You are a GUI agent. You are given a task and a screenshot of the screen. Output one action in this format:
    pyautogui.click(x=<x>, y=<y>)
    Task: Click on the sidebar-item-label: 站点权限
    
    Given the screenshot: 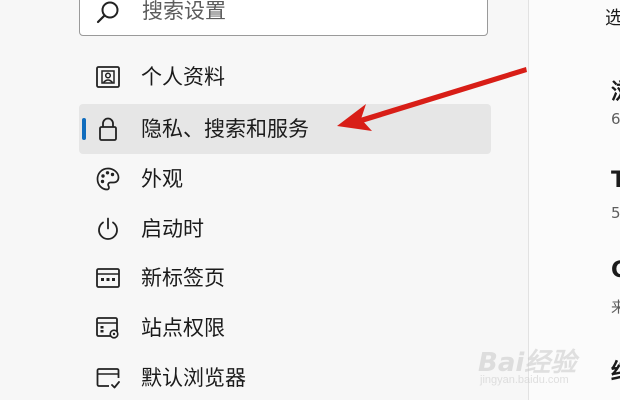 What is the action you would take?
    pyautogui.click(x=183, y=328)
    